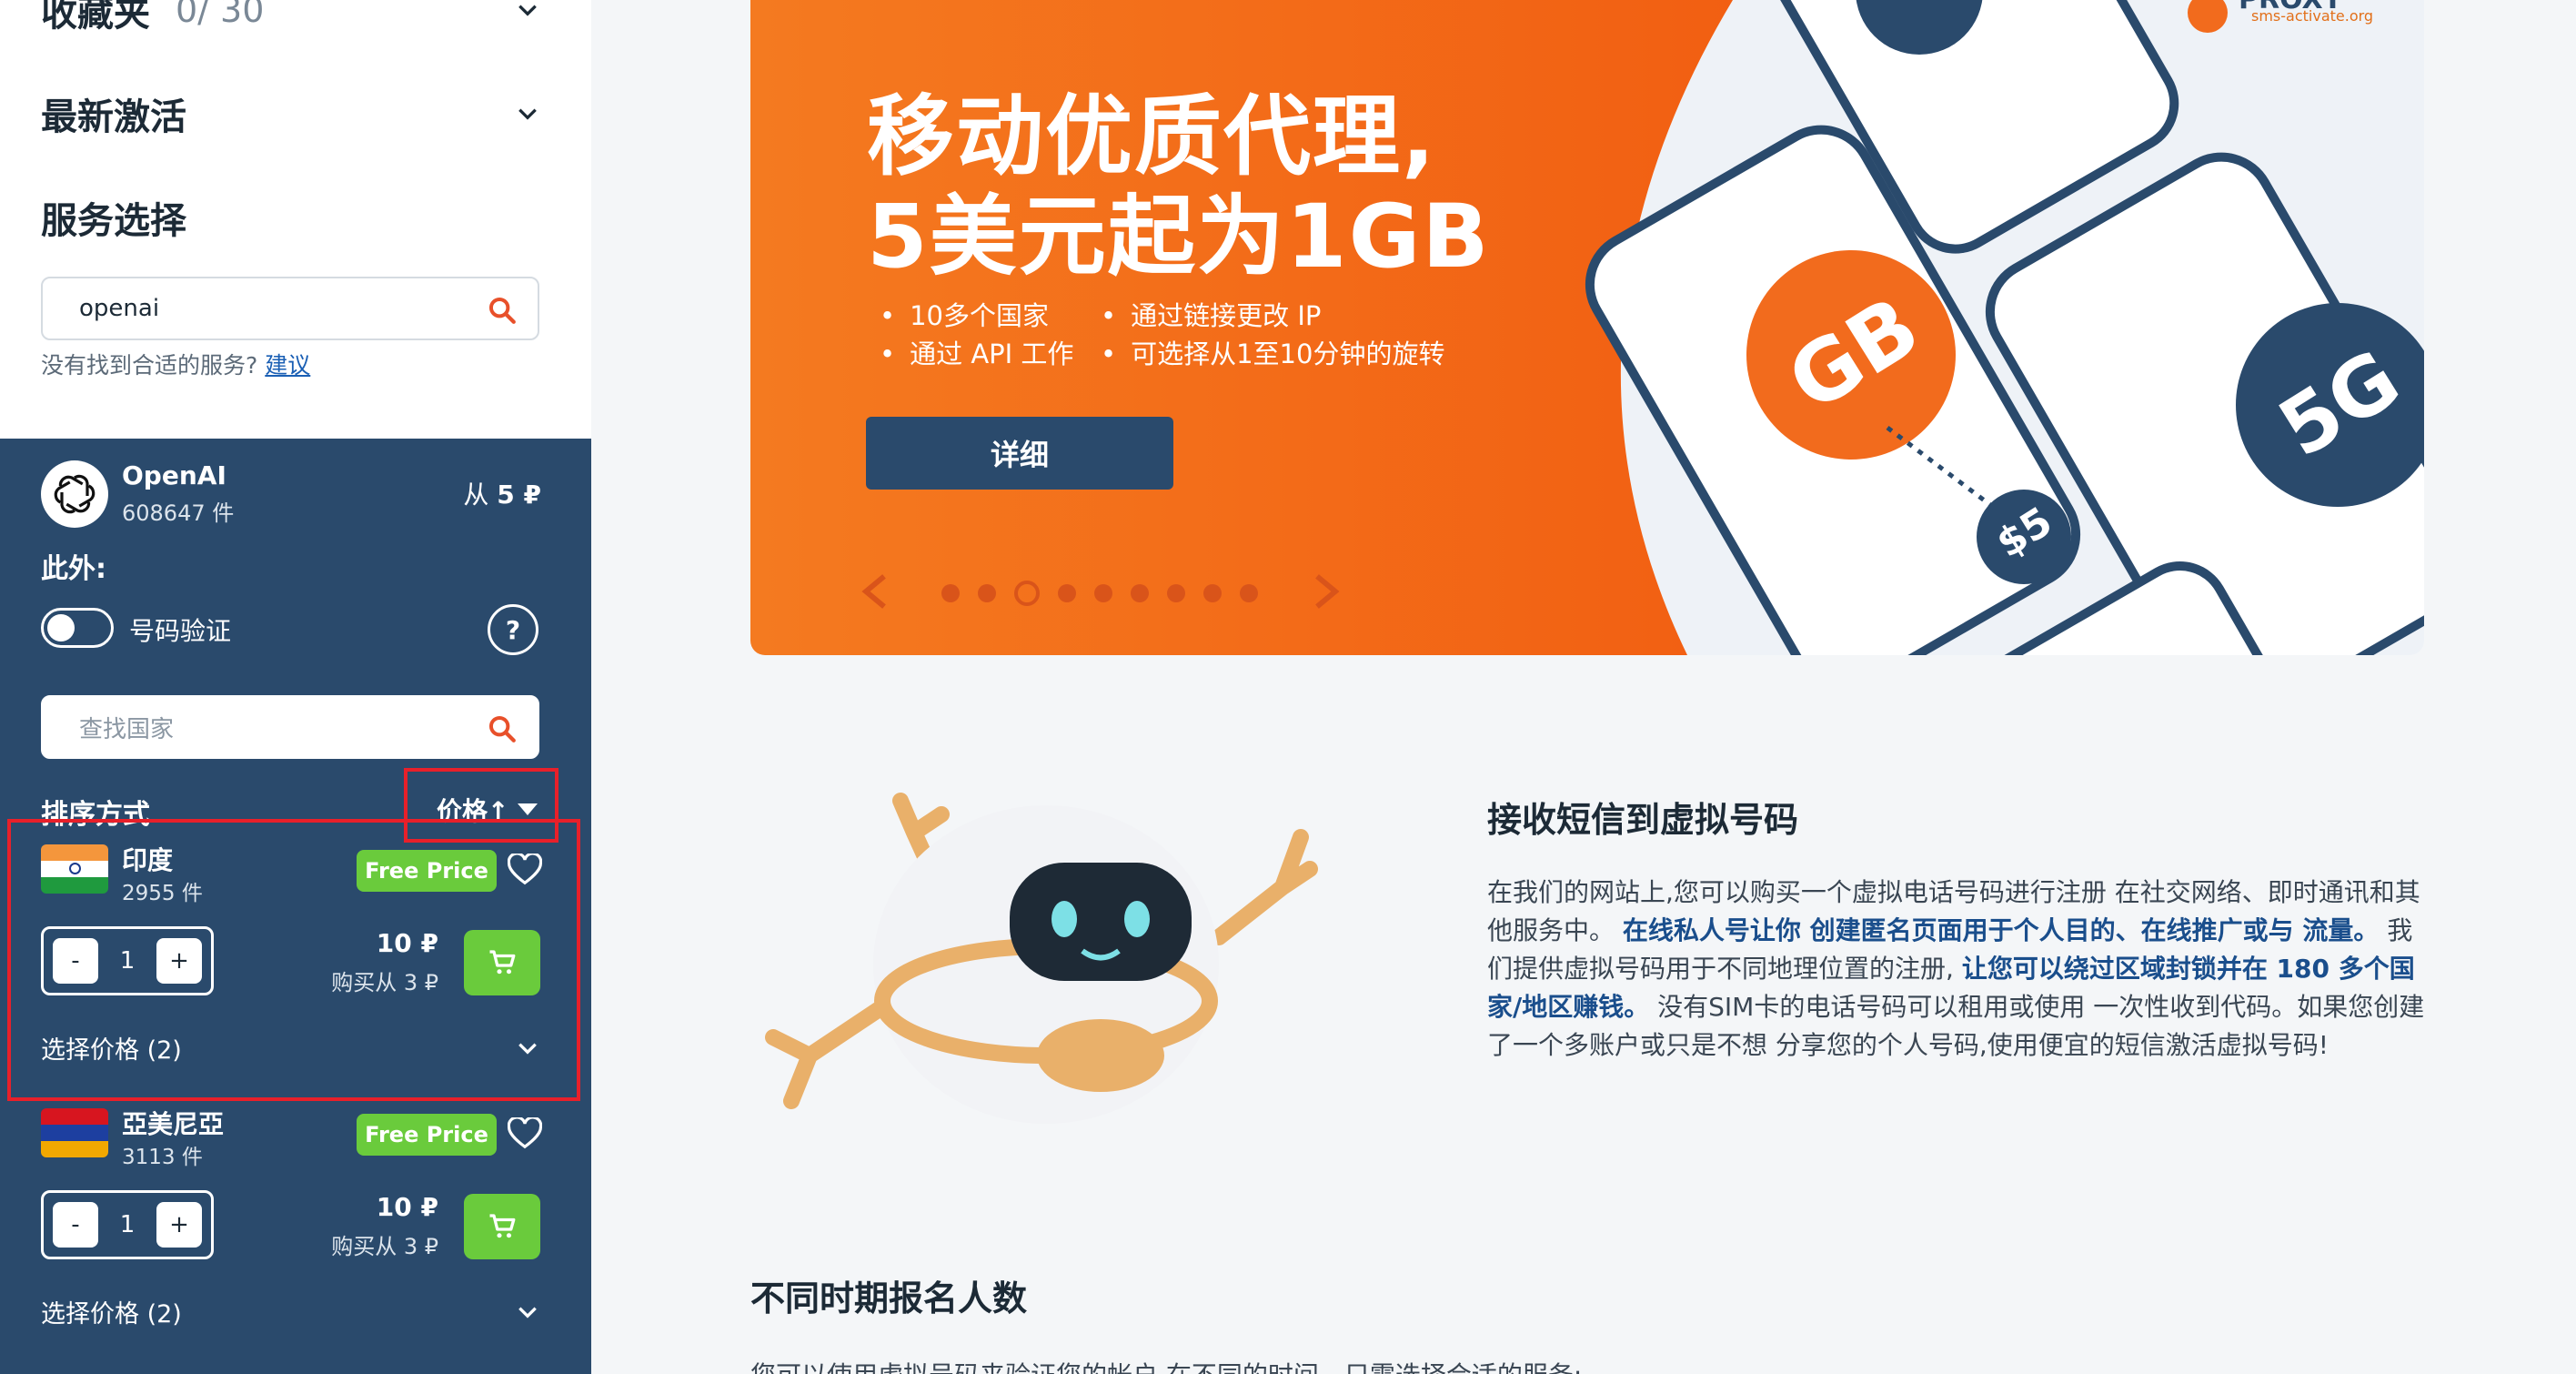 This screenshot has height=1374, width=2576. Describe the element at coordinates (1166, 1365) in the screenshot. I see `section2-subtitle: 您可以使用虚拟号码来验证您的帐户 在不同的时间。只需选择合适的服务:` at that location.